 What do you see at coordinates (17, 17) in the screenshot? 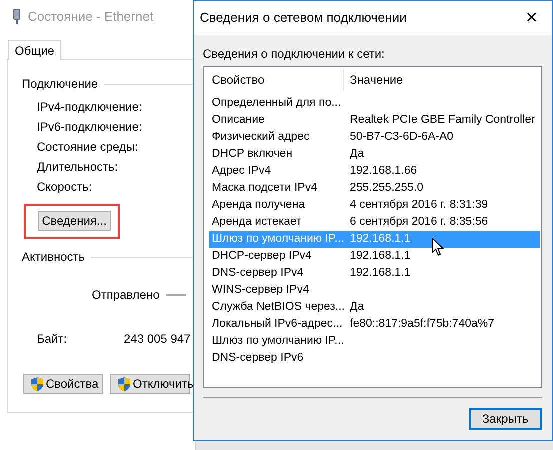
I see `network-plug-icon` at bounding box center [17, 17].